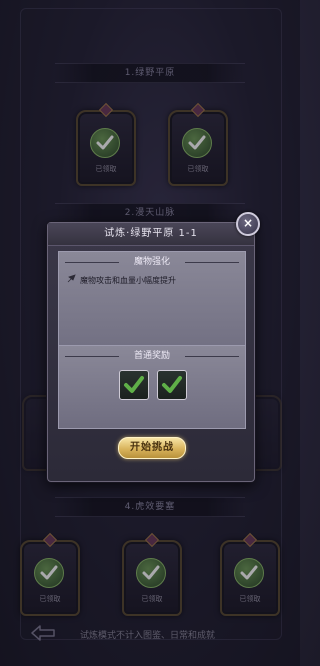 The width and height of the screenshot is (320, 666). What do you see at coordinates (72, 279) in the screenshot?
I see `quill-icon` at bounding box center [72, 279].